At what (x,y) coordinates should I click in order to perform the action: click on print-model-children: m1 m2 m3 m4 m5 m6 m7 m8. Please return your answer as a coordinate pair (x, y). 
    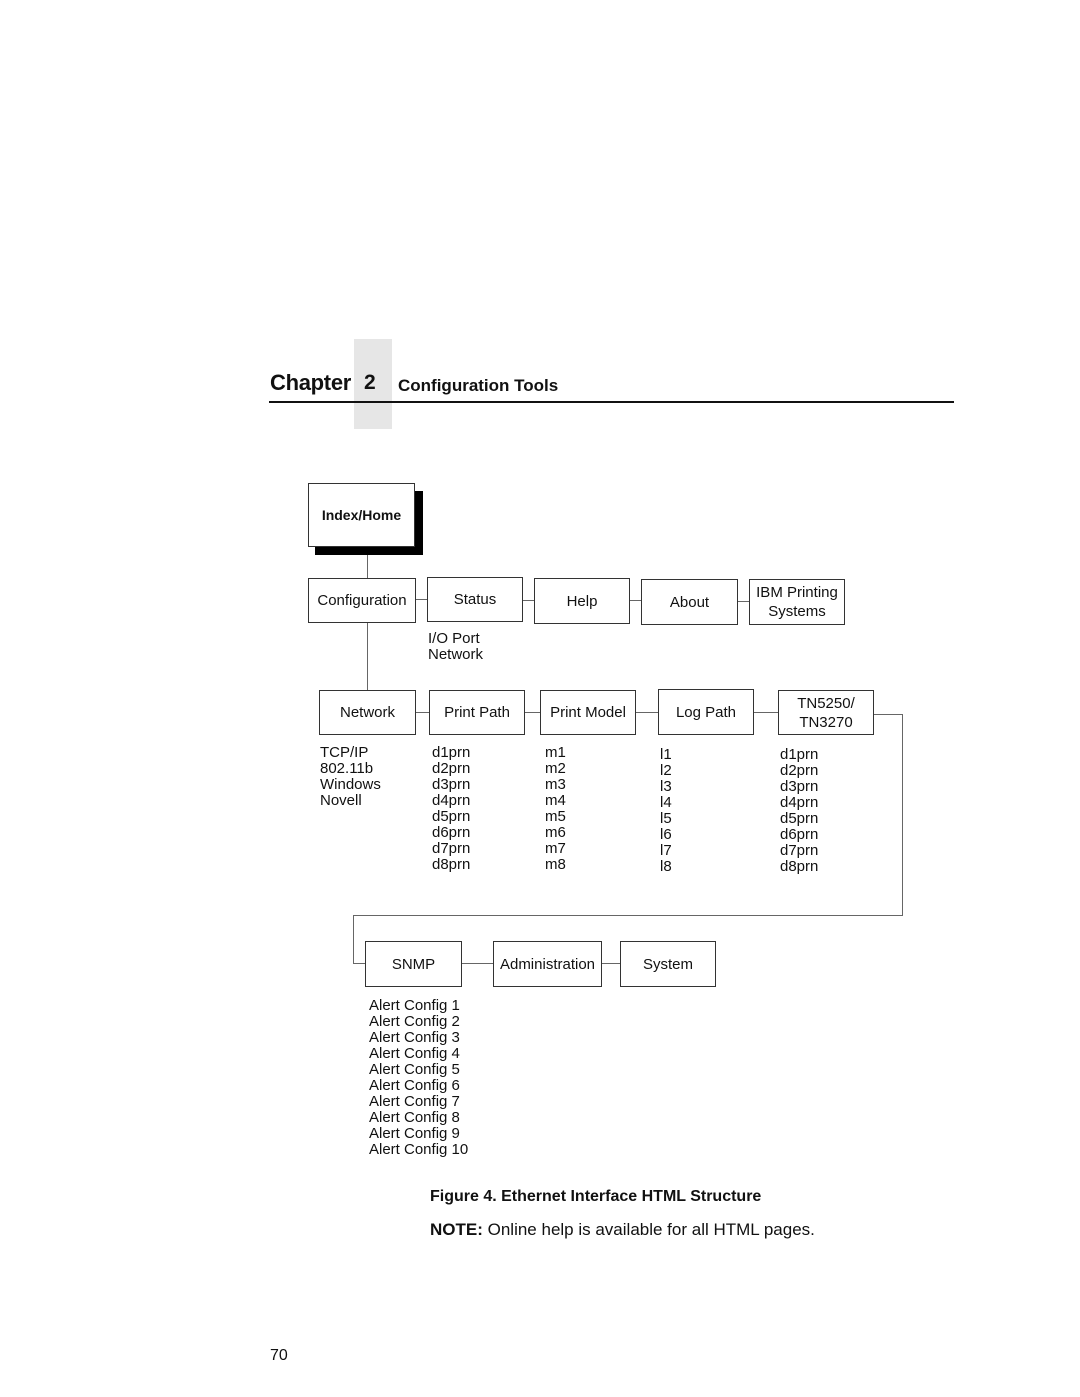
    Looking at the image, I should click on (555, 809).